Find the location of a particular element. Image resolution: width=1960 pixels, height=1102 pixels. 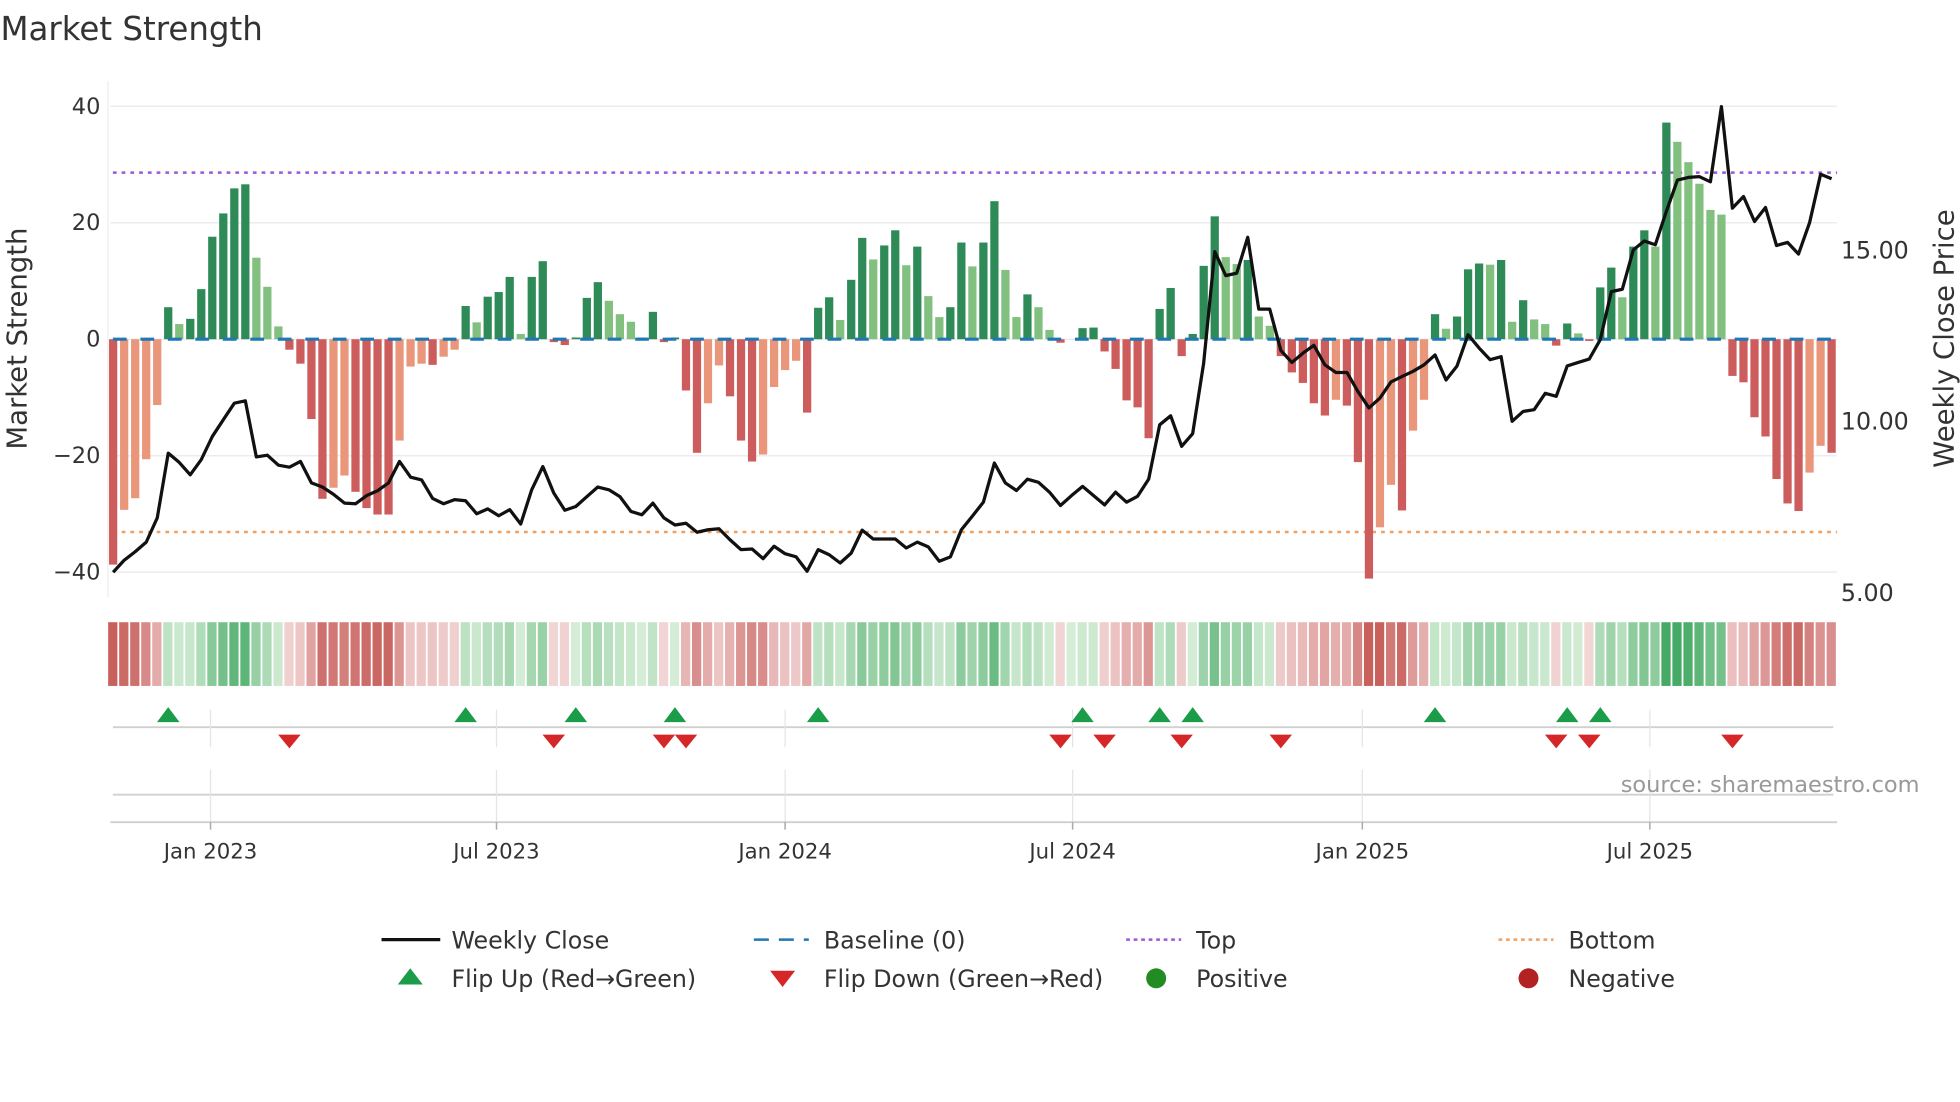

y-tick-label: −40 is located at coordinates (76, 573).